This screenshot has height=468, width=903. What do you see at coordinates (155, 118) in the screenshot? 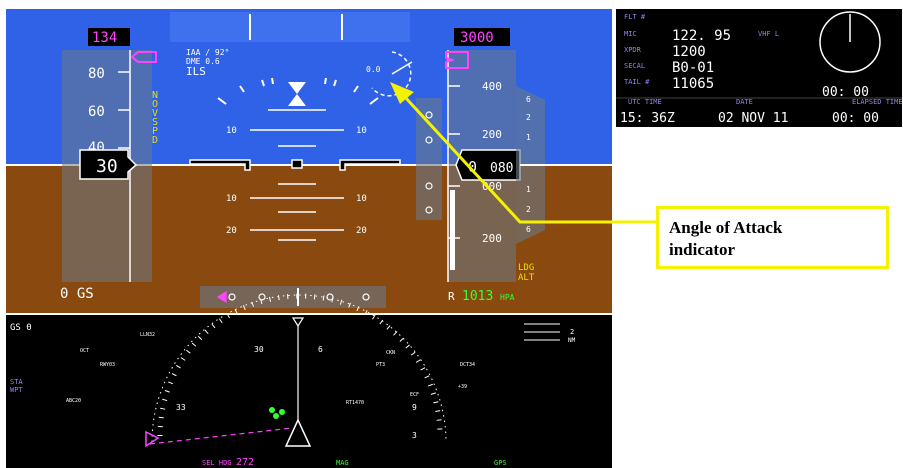
I see `no-vspd-flag: NO VS PD` at bounding box center [155, 118].